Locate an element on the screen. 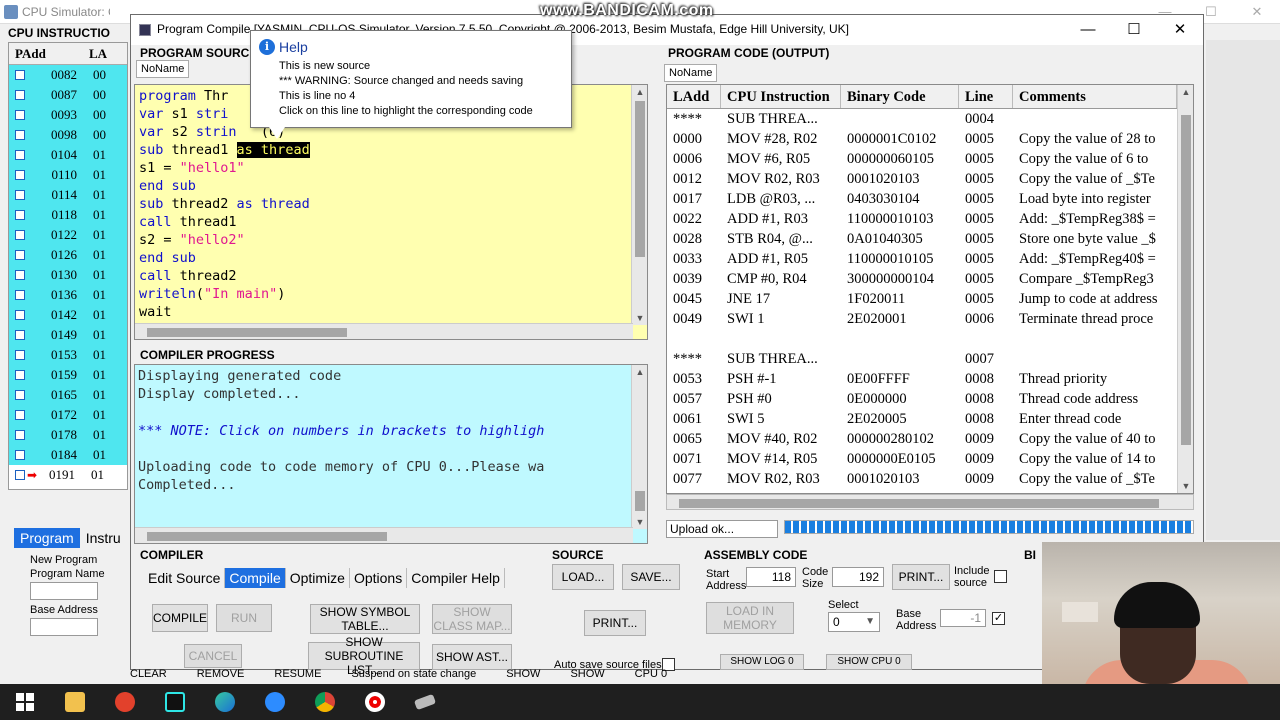  source-doc-tab: NoName is located at coordinates (163, 69).